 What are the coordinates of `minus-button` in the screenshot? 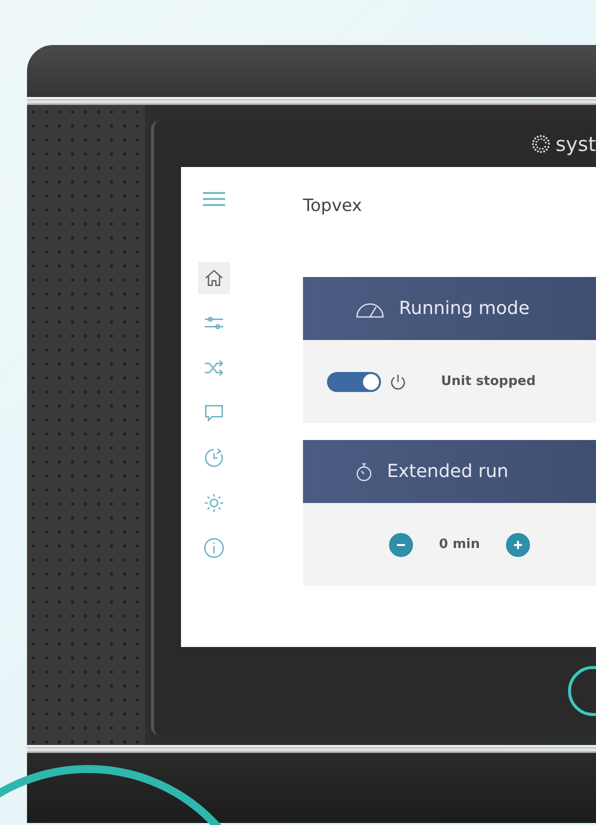 It's located at (401, 544).